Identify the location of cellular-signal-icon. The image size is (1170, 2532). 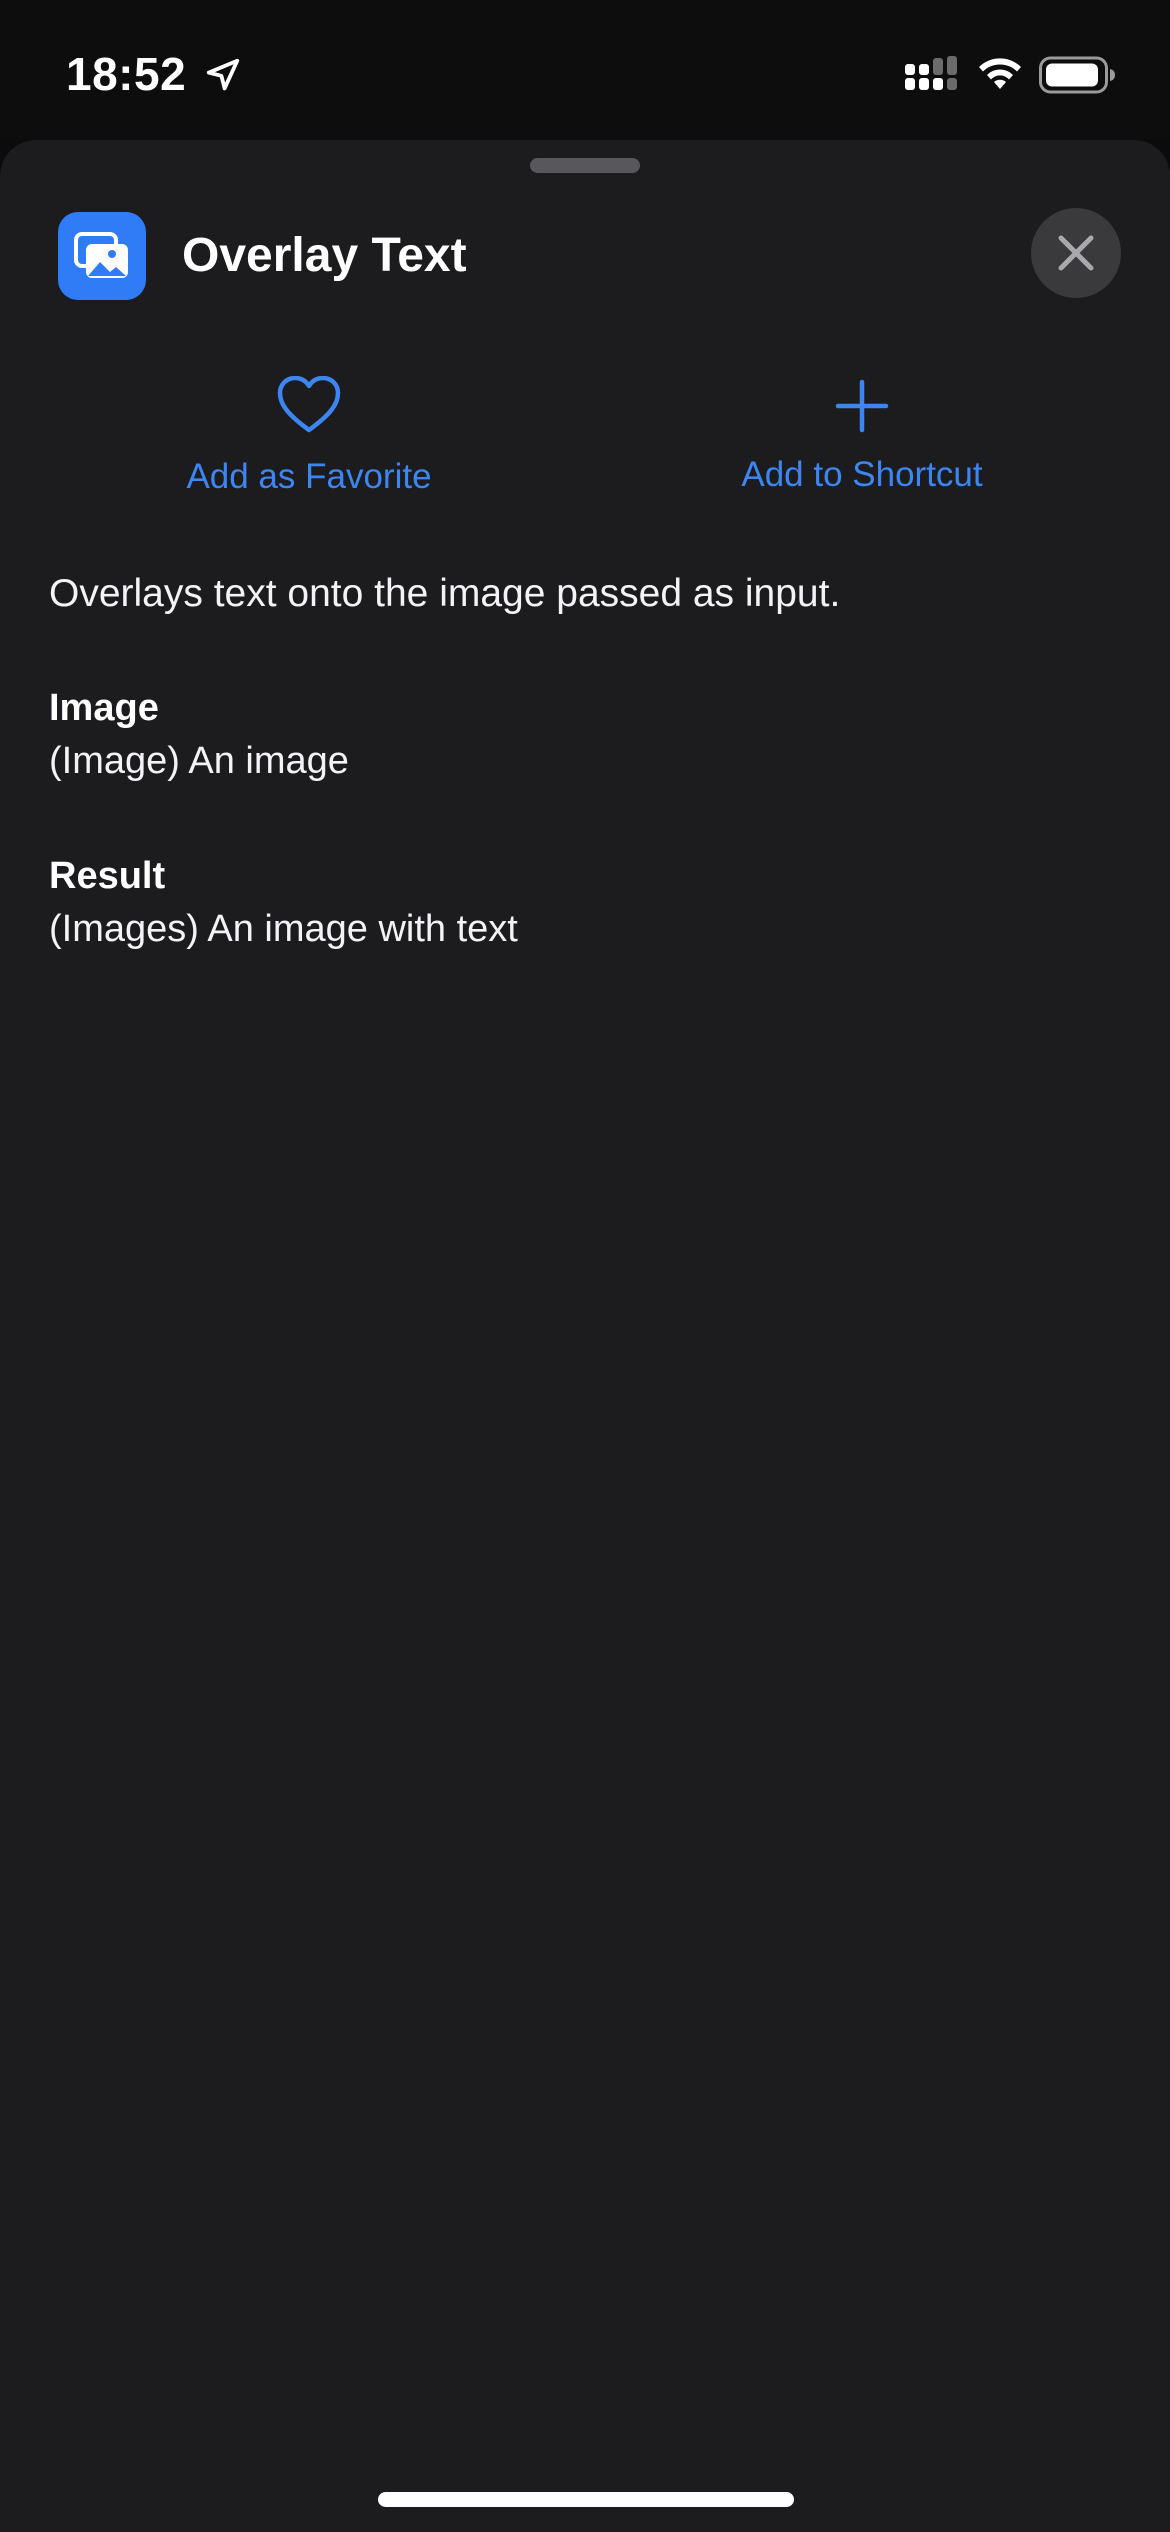
(931, 73).